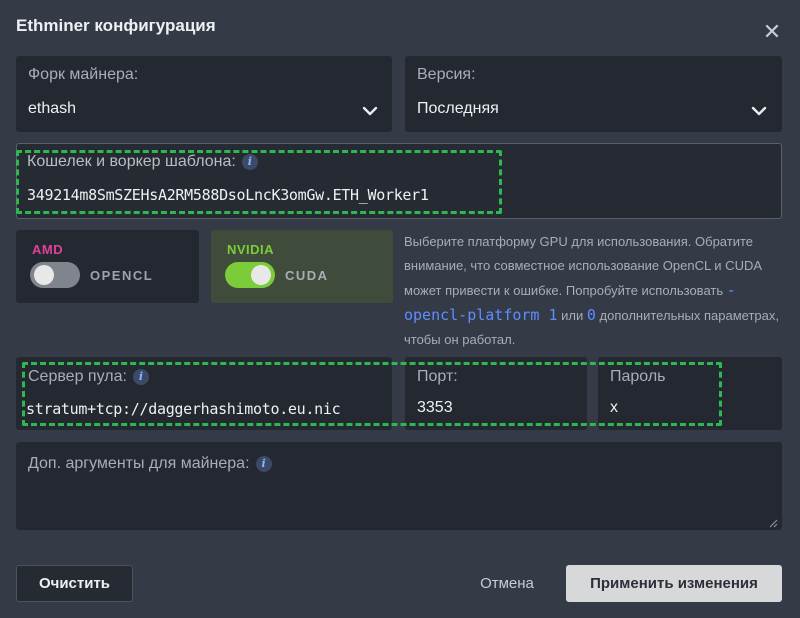 The width and height of the screenshot is (800, 618). Describe the element at coordinates (674, 583) in the screenshot. I see `apply-button: Применить изменения` at that location.